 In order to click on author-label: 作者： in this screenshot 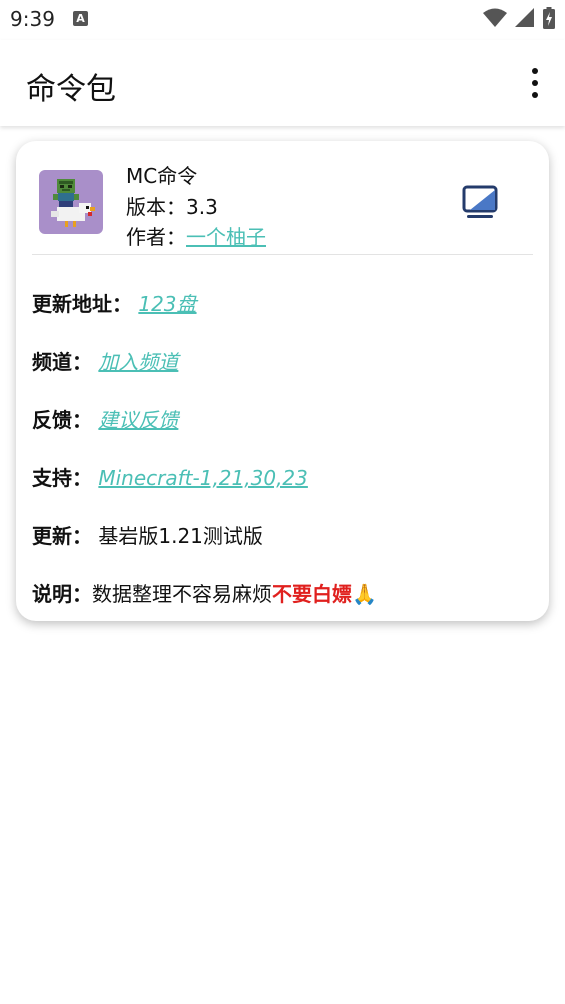, I will do `click(156, 237)`.